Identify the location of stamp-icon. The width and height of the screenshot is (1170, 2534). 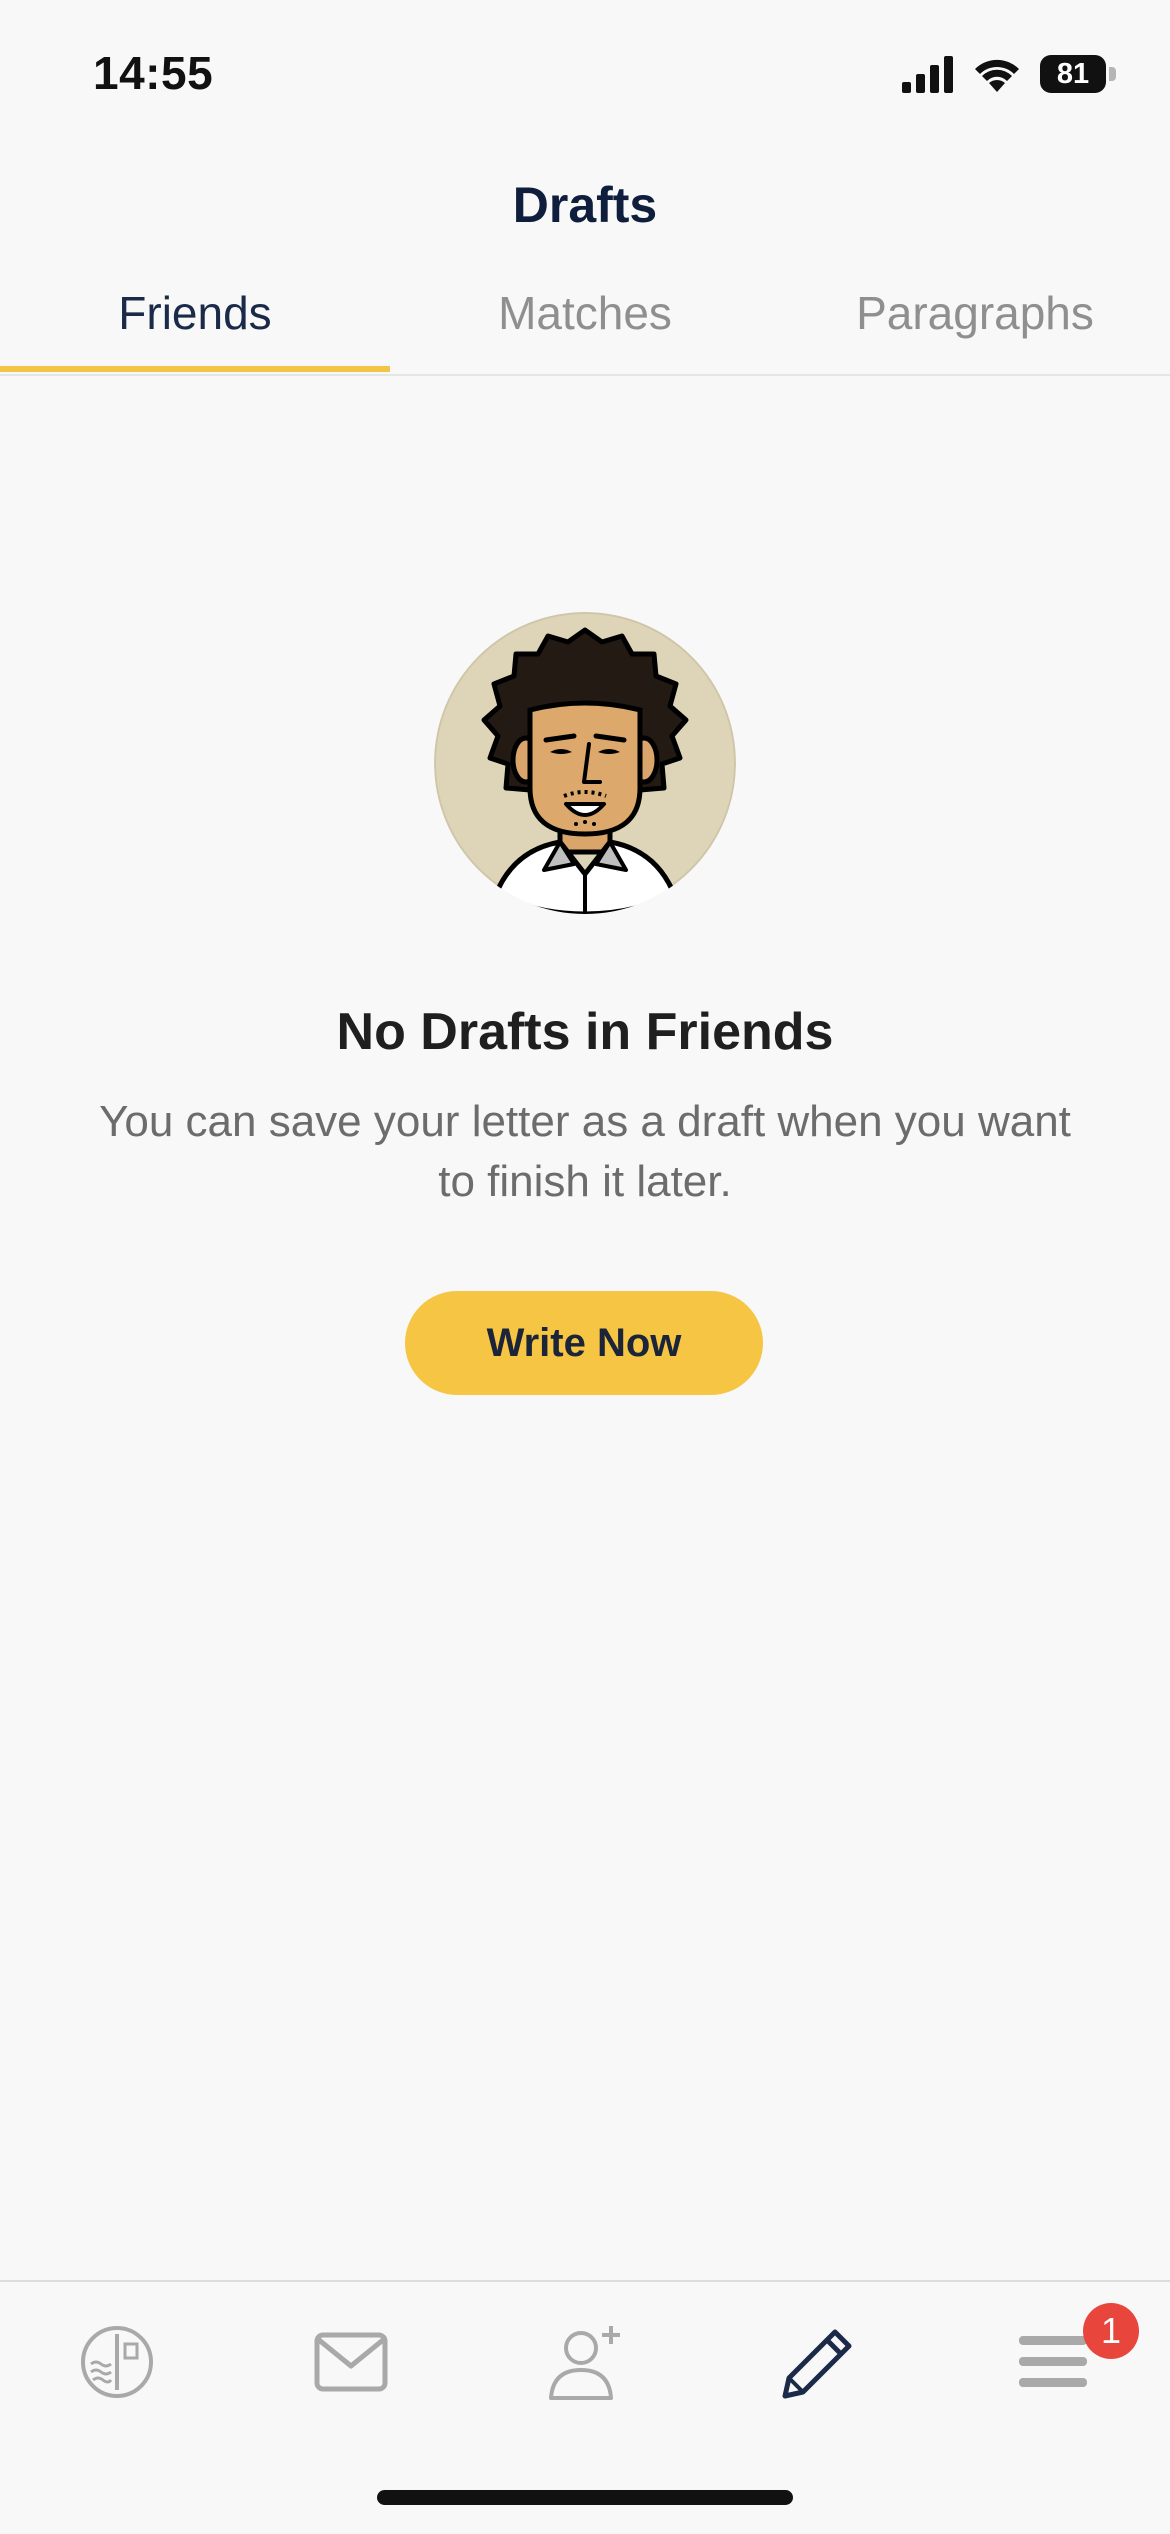
(117, 2362).